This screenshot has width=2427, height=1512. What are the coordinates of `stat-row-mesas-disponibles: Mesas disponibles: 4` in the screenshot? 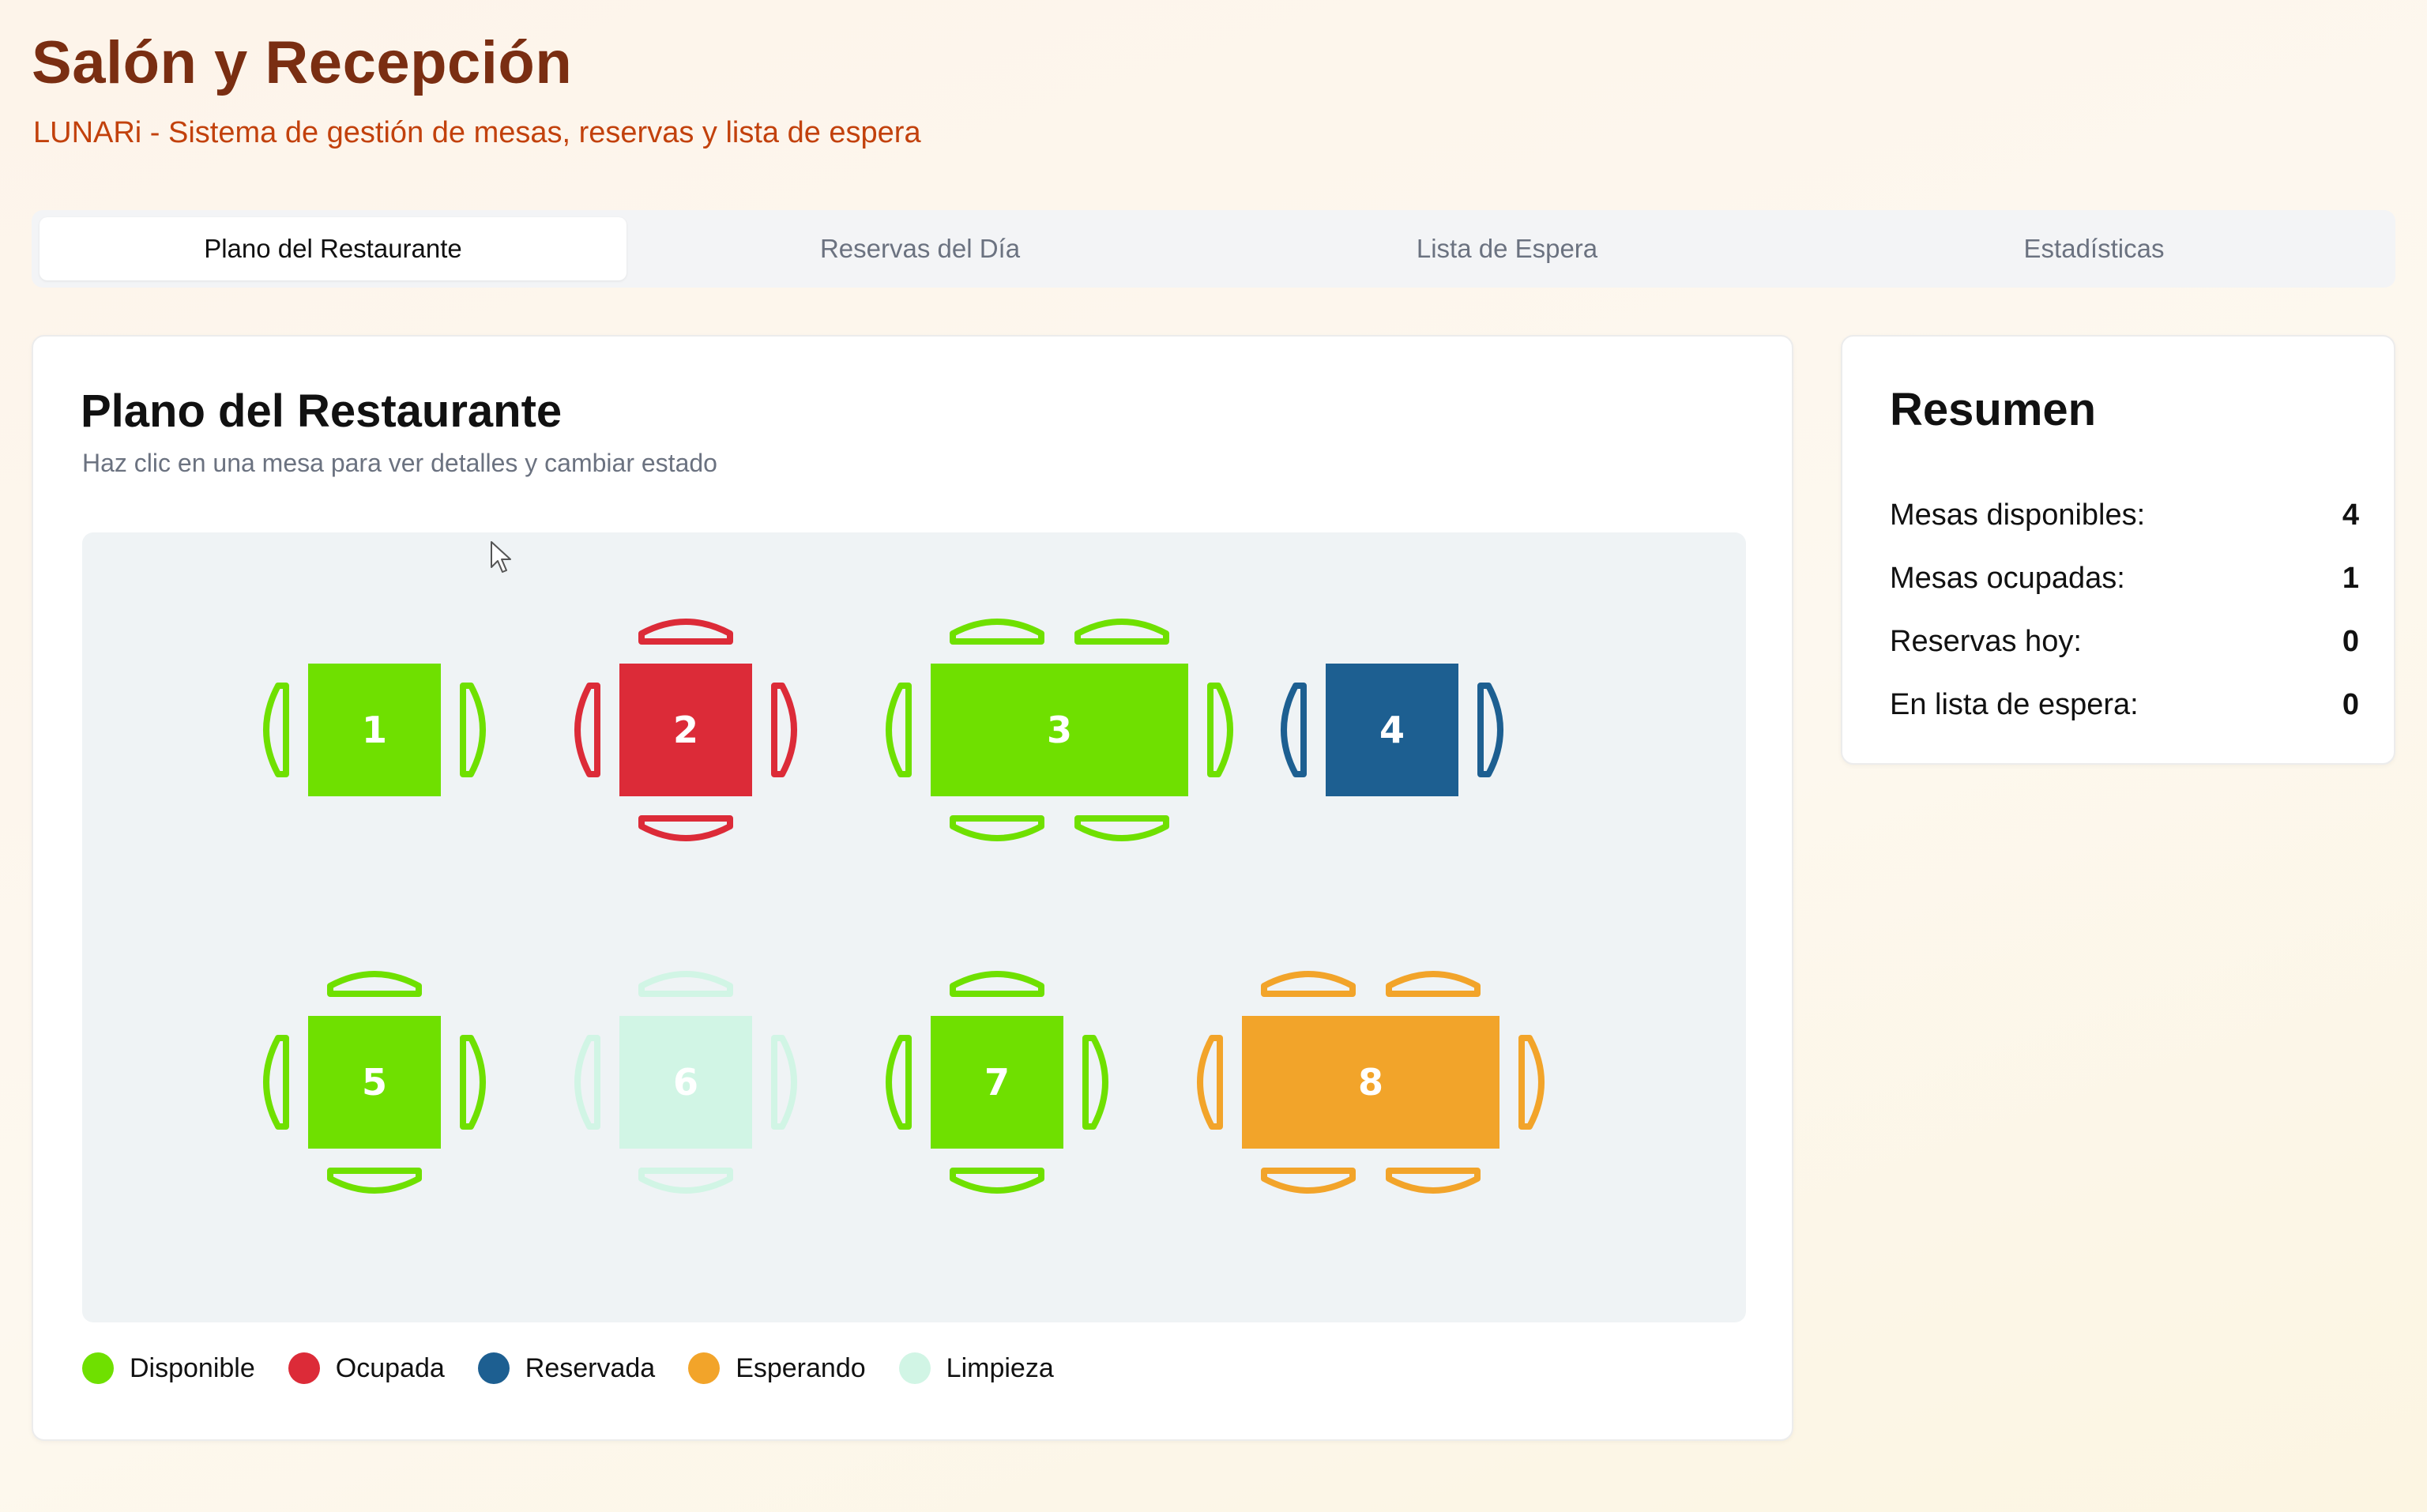 It's located at (2124, 515).